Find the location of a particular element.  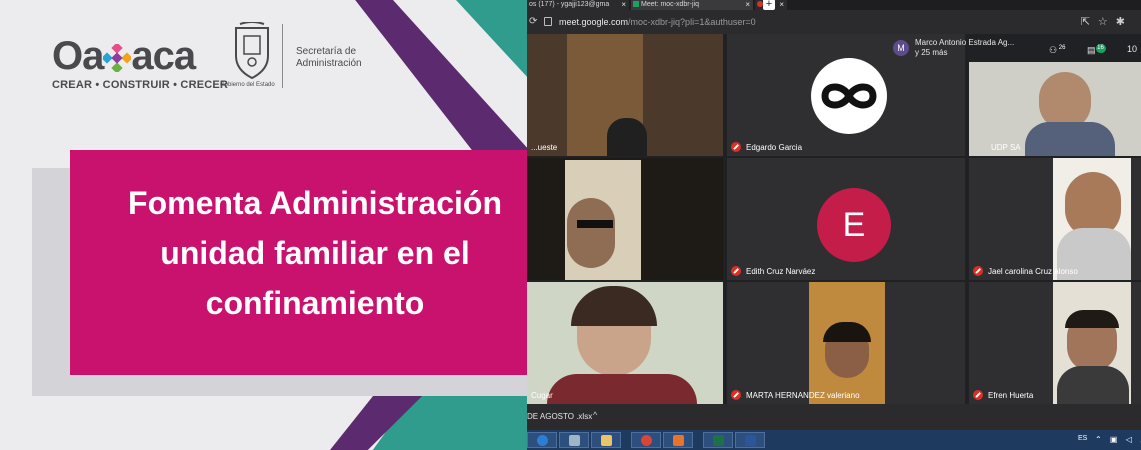

toolbar-icons: ⇱☆✱ is located at coordinates (1107, 21).